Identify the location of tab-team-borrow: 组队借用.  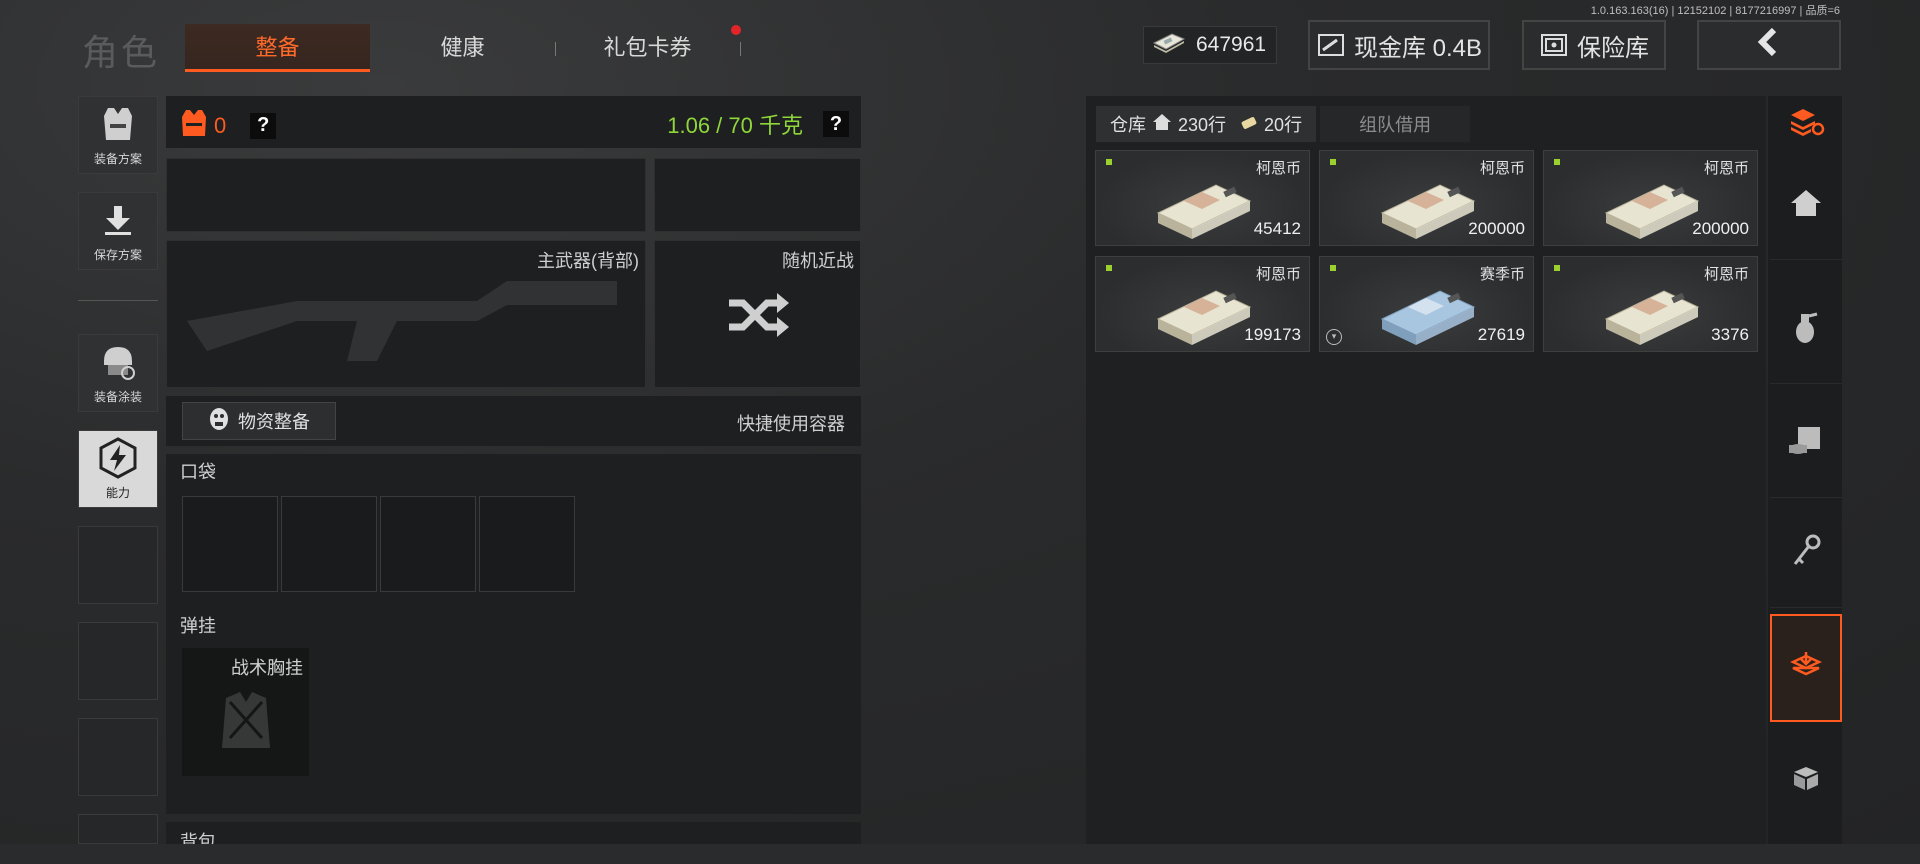
(1395, 124).